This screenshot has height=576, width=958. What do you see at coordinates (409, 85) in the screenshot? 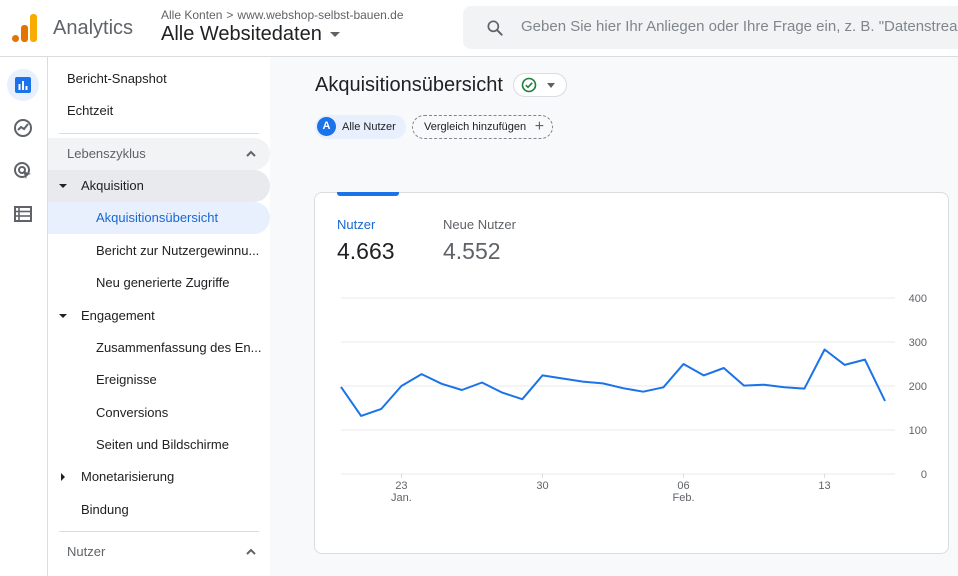
I see `page-title: Akquisitionsübersicht` at bounding box center [409, 85].